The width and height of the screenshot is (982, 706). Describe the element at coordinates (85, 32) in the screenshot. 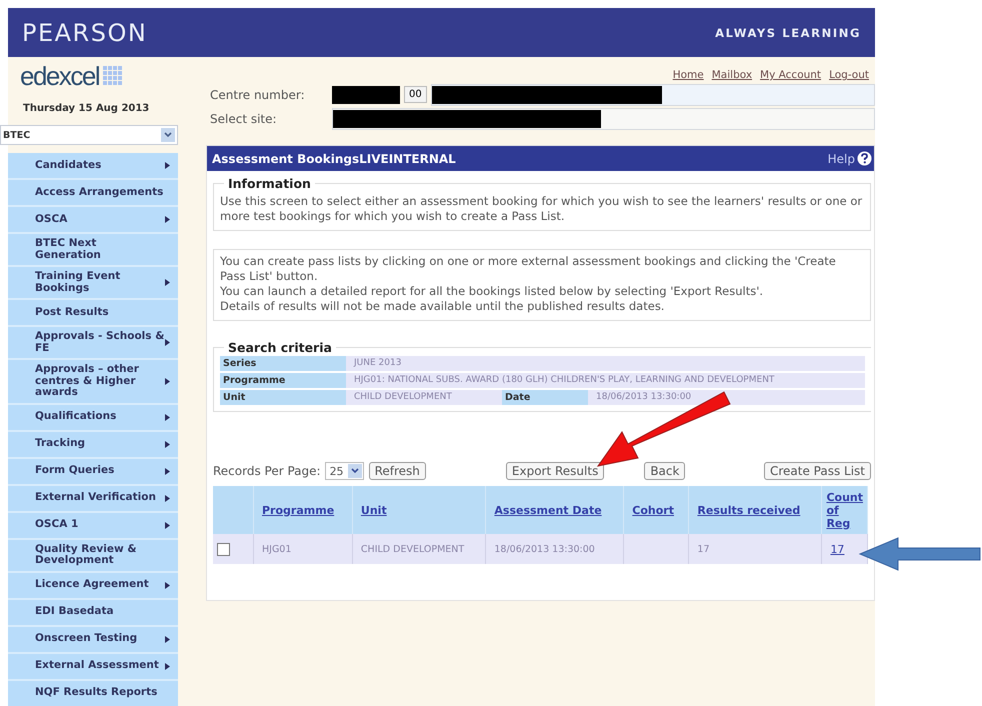

I see `brand-name: PEARSON` at that location.